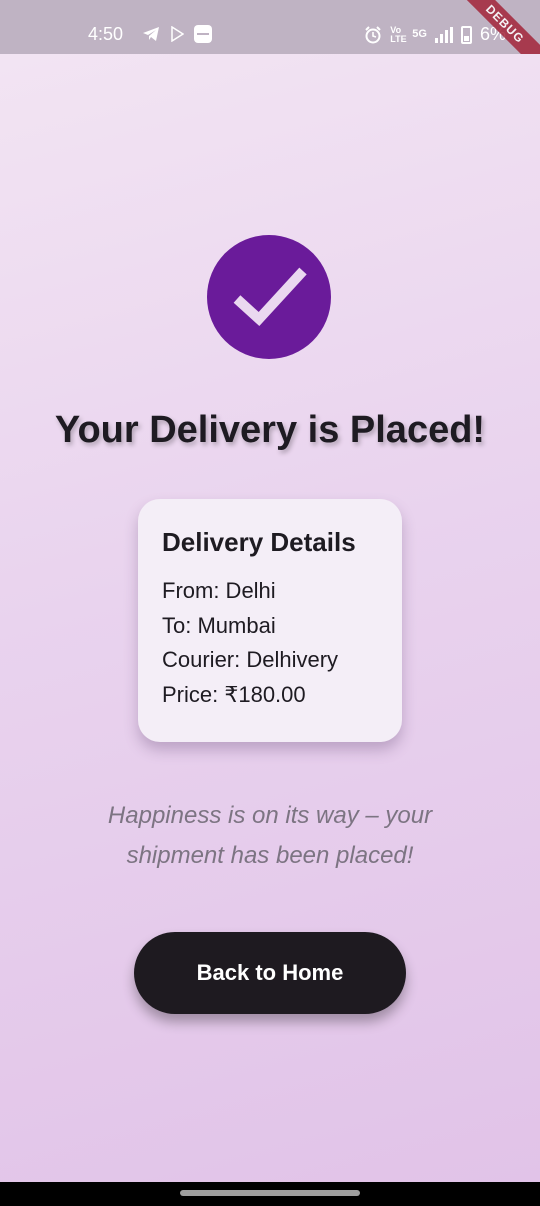 The height and width of the screenshot is (1206, 540). Describe the element at coordinates (203, 34) in the screenshot. I see `message-icon` at that location.